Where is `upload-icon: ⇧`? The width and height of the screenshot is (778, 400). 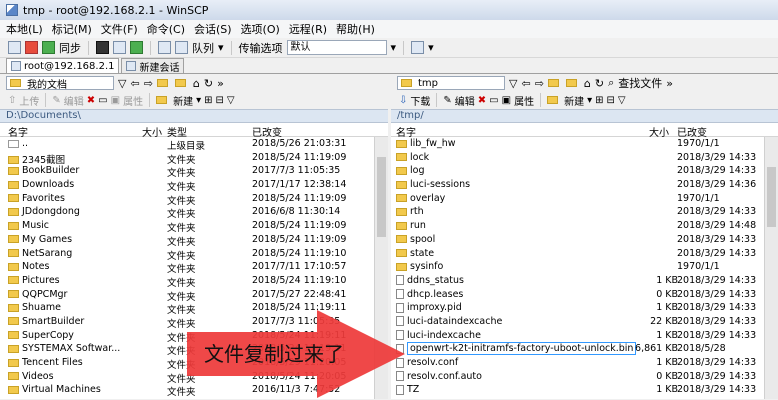
upload-icon: ⇧ is located at coordinates (12, 100).